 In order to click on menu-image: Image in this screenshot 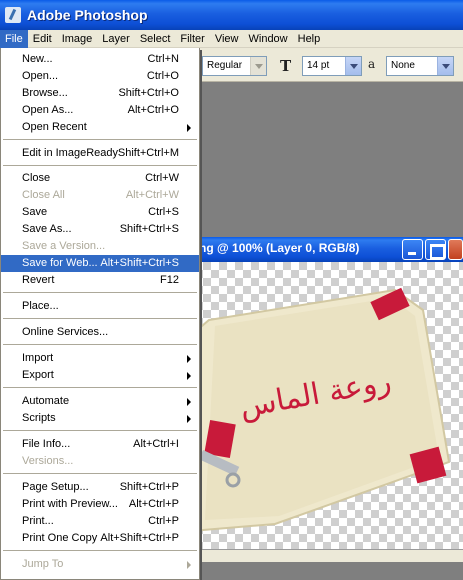, I will do `click(77, 39)`.